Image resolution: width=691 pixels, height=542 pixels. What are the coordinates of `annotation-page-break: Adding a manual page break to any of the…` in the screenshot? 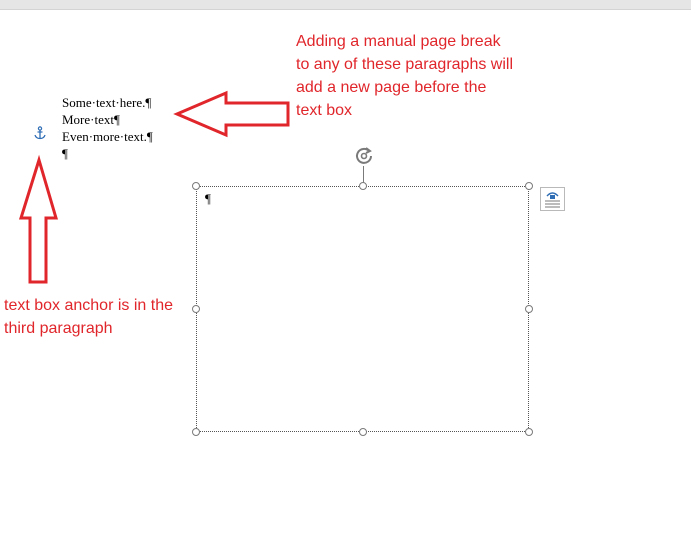 It's located at (405, 76).